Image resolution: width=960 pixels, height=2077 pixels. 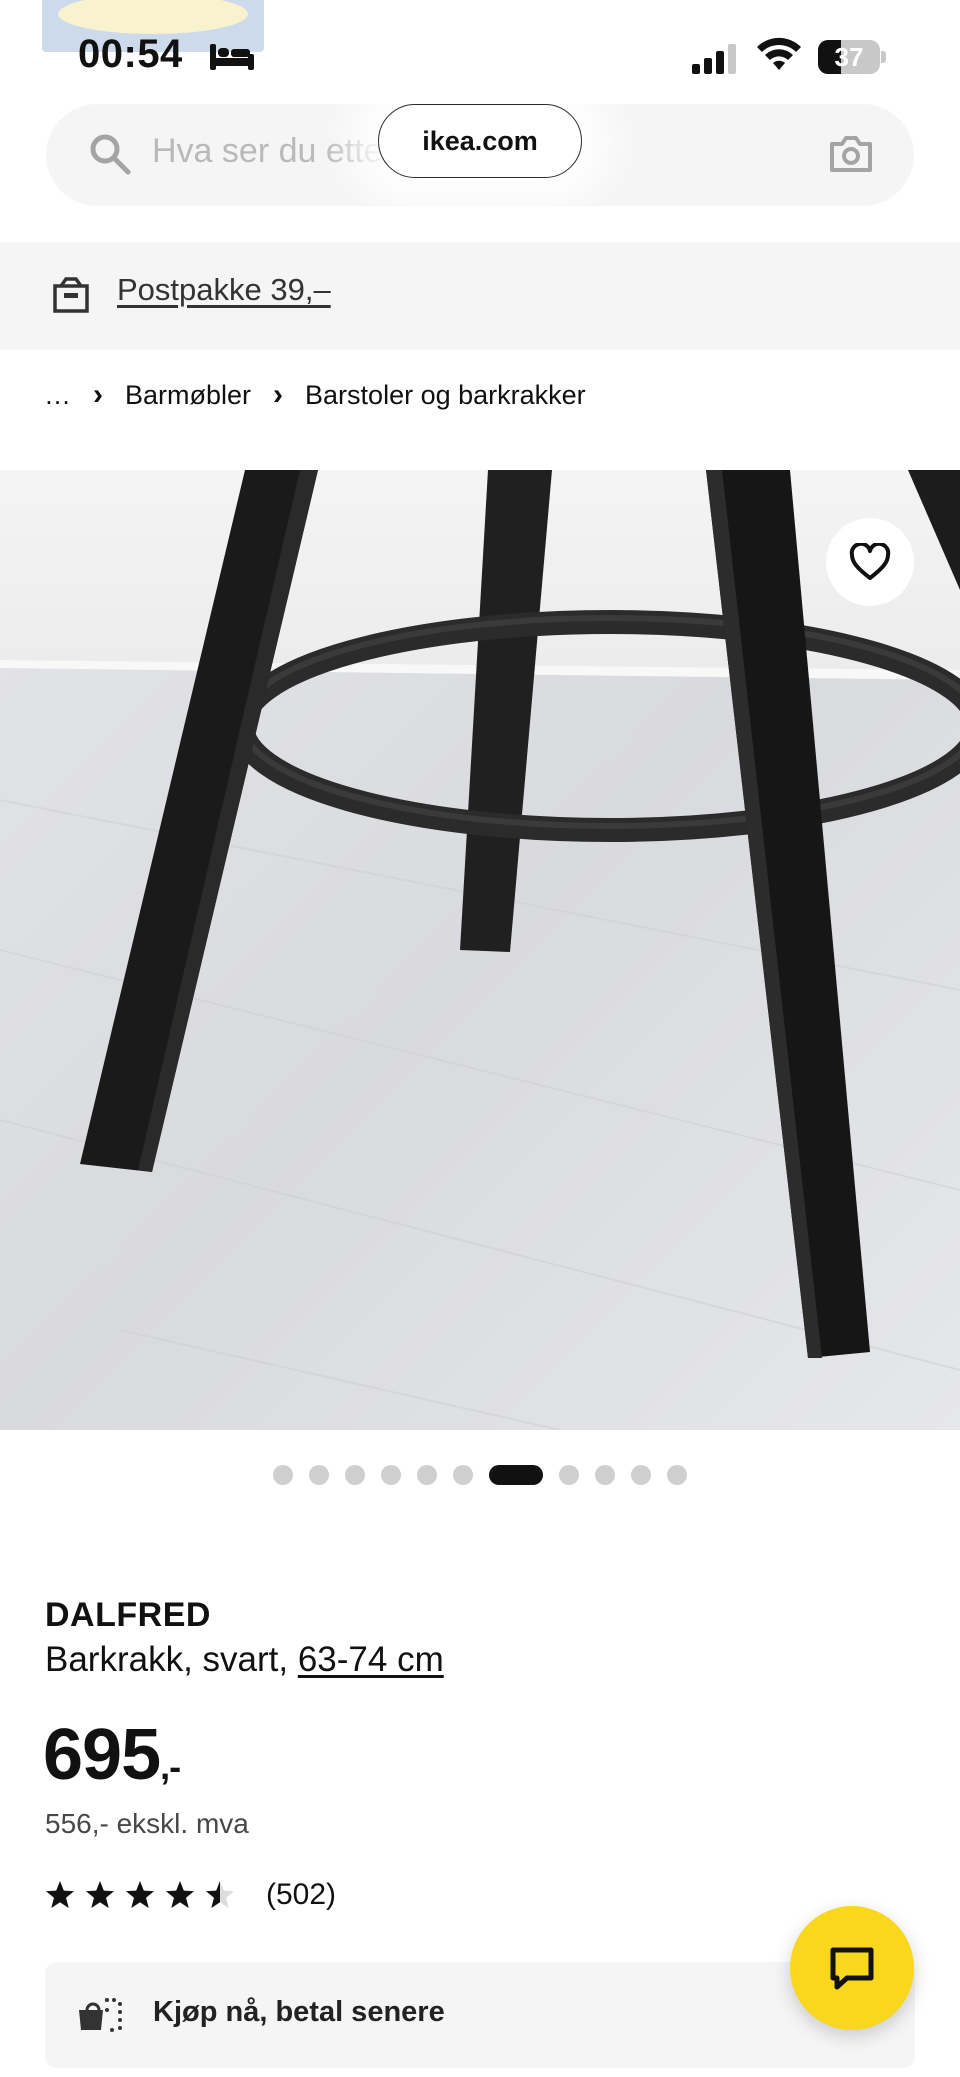 What do you see at coordinates (849, 57) in the screenshot?
I see `battery-percent: 37` at bounding box center [849, 57].